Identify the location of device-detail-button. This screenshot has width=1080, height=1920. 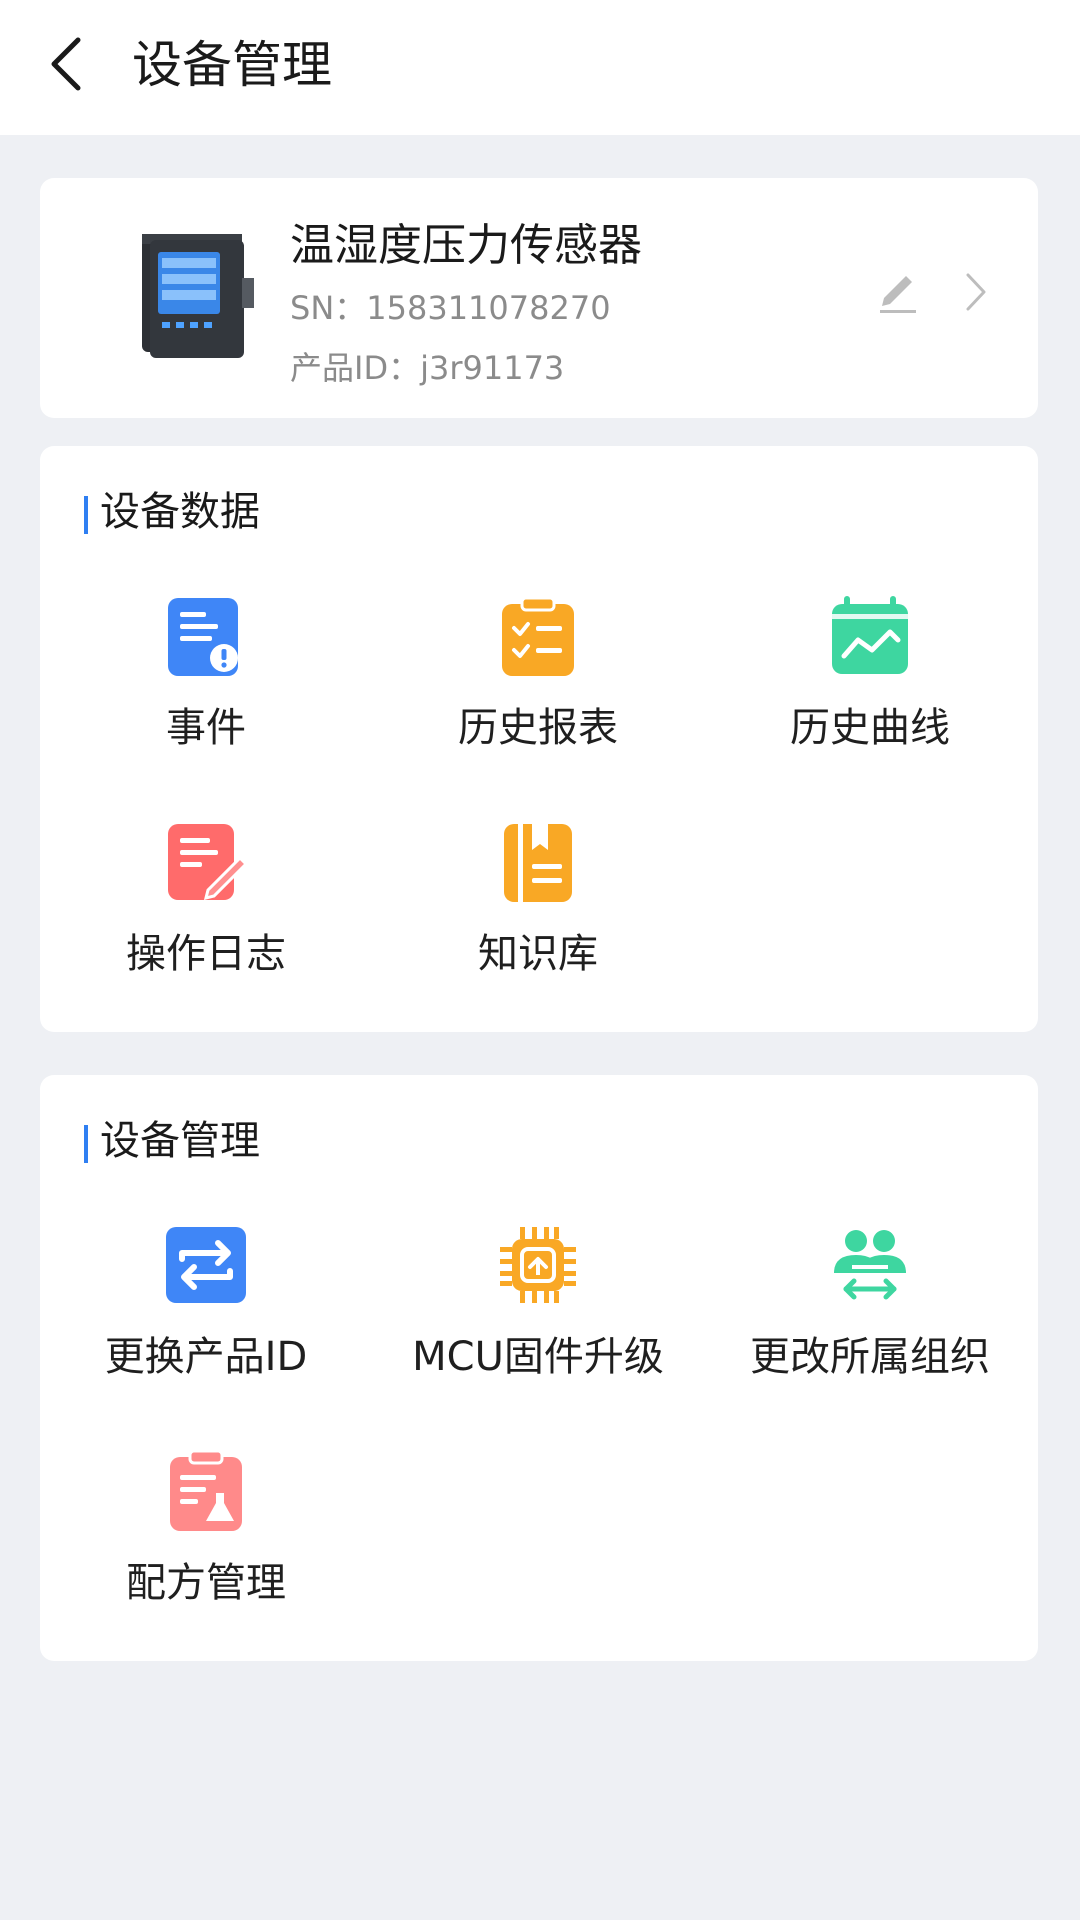
(976, 292).